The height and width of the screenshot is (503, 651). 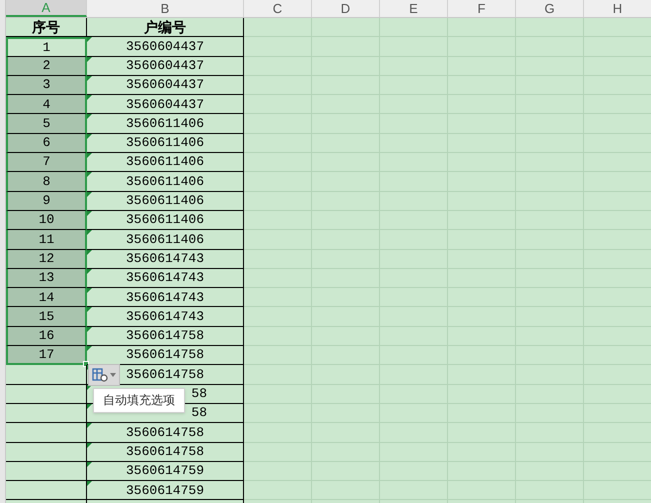 I want to click on table-cell: 12, so click(x=46, y=259).